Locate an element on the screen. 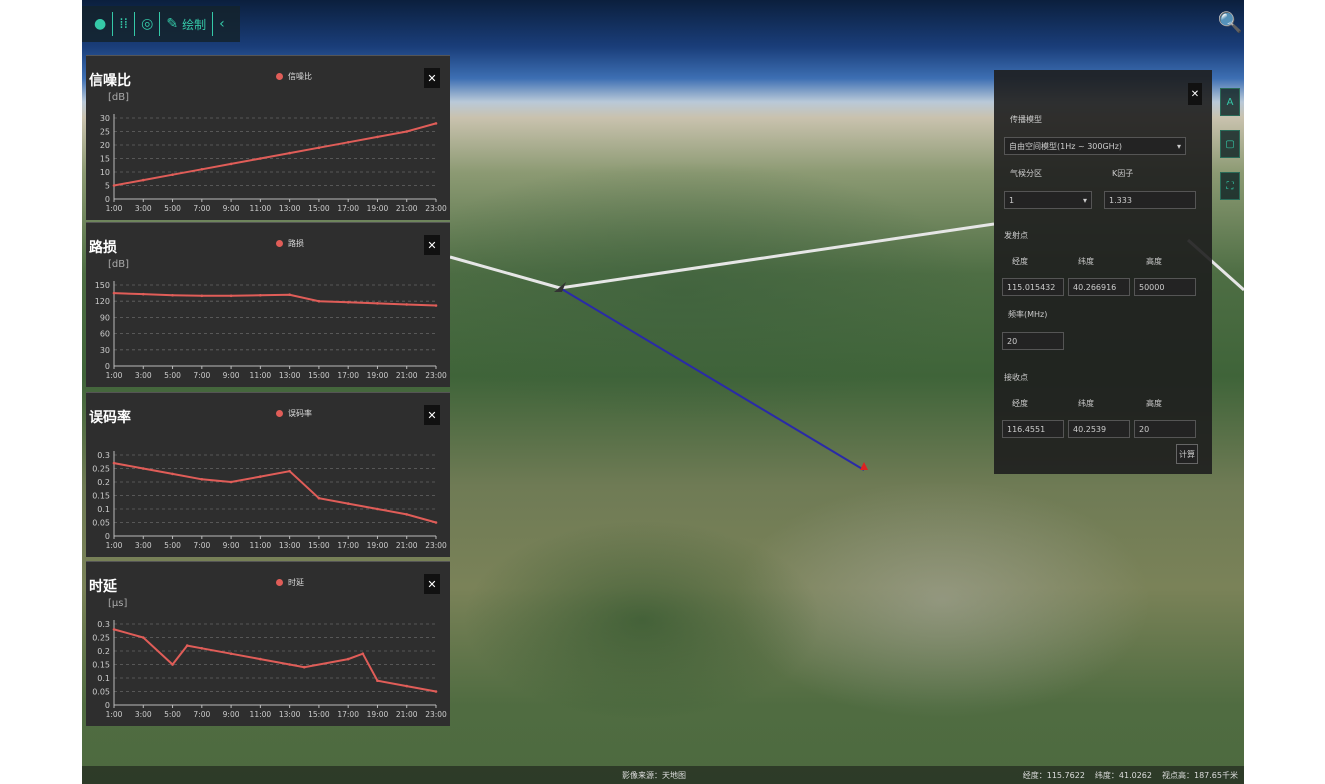 The width and height of the screenshot is (1325, 784). x-tick-label: 23:00 is located at coordinates (436, 545).